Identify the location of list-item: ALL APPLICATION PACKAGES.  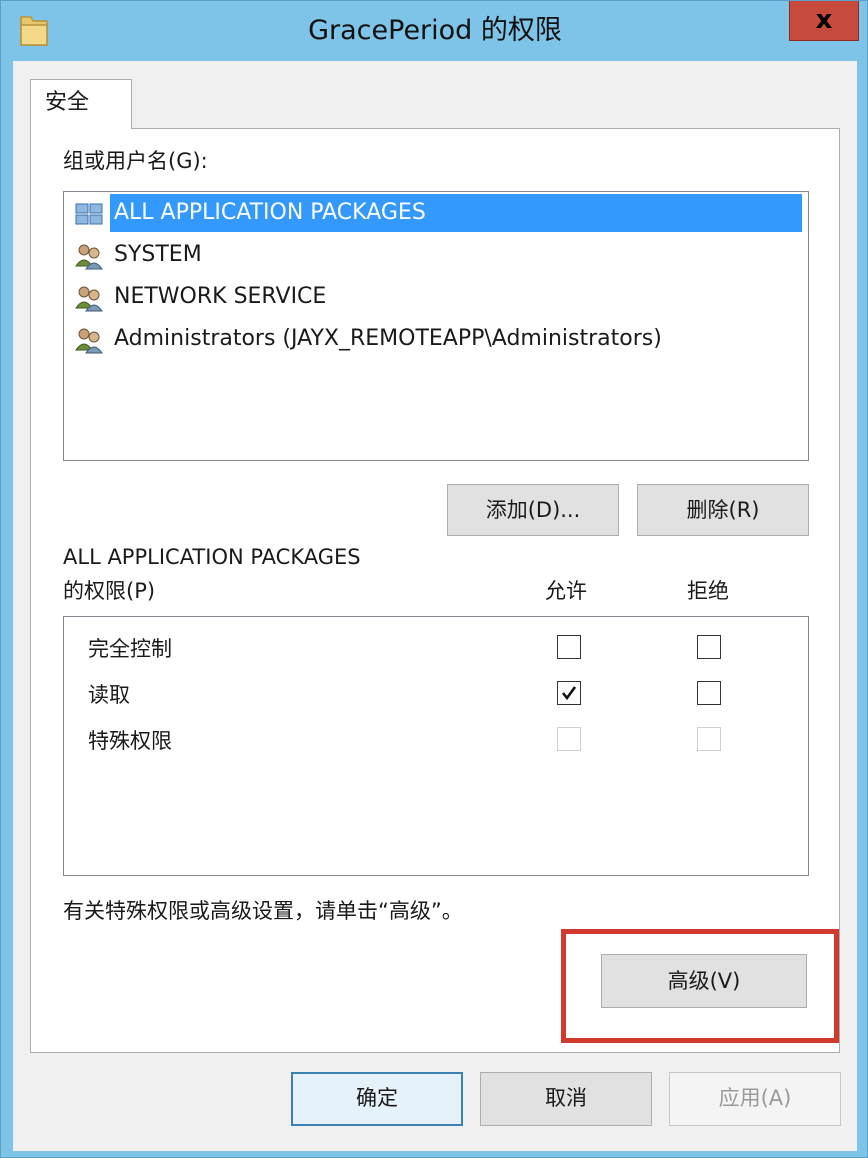
(437, 213).